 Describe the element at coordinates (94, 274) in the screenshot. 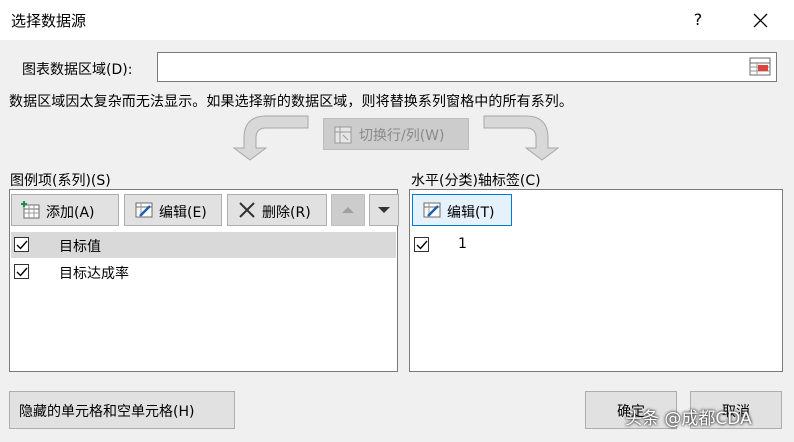

I see `series-name: 目标达成率` at that location.